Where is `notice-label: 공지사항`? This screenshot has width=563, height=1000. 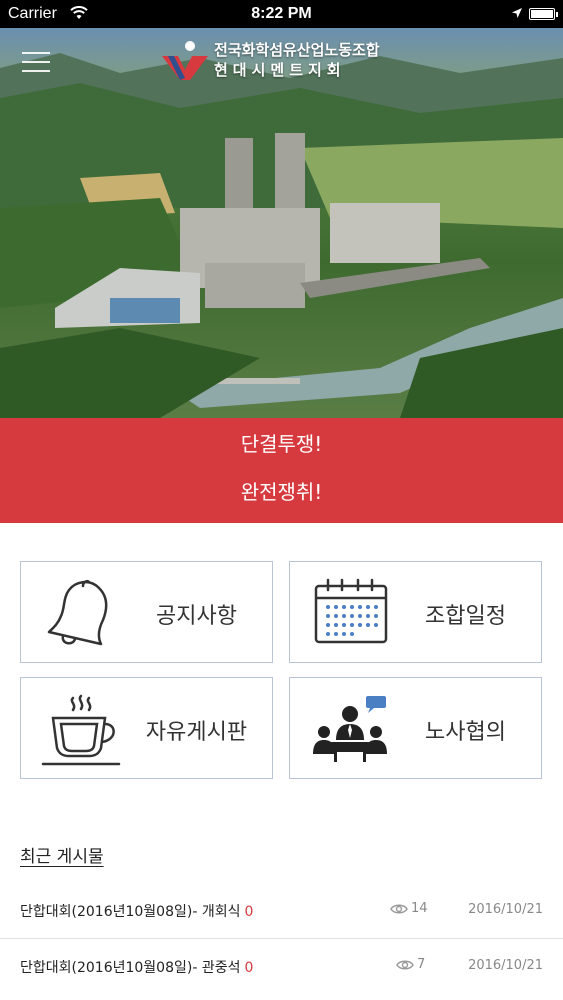 notice-label: 공지사항 is located at coordinates (196, 616).